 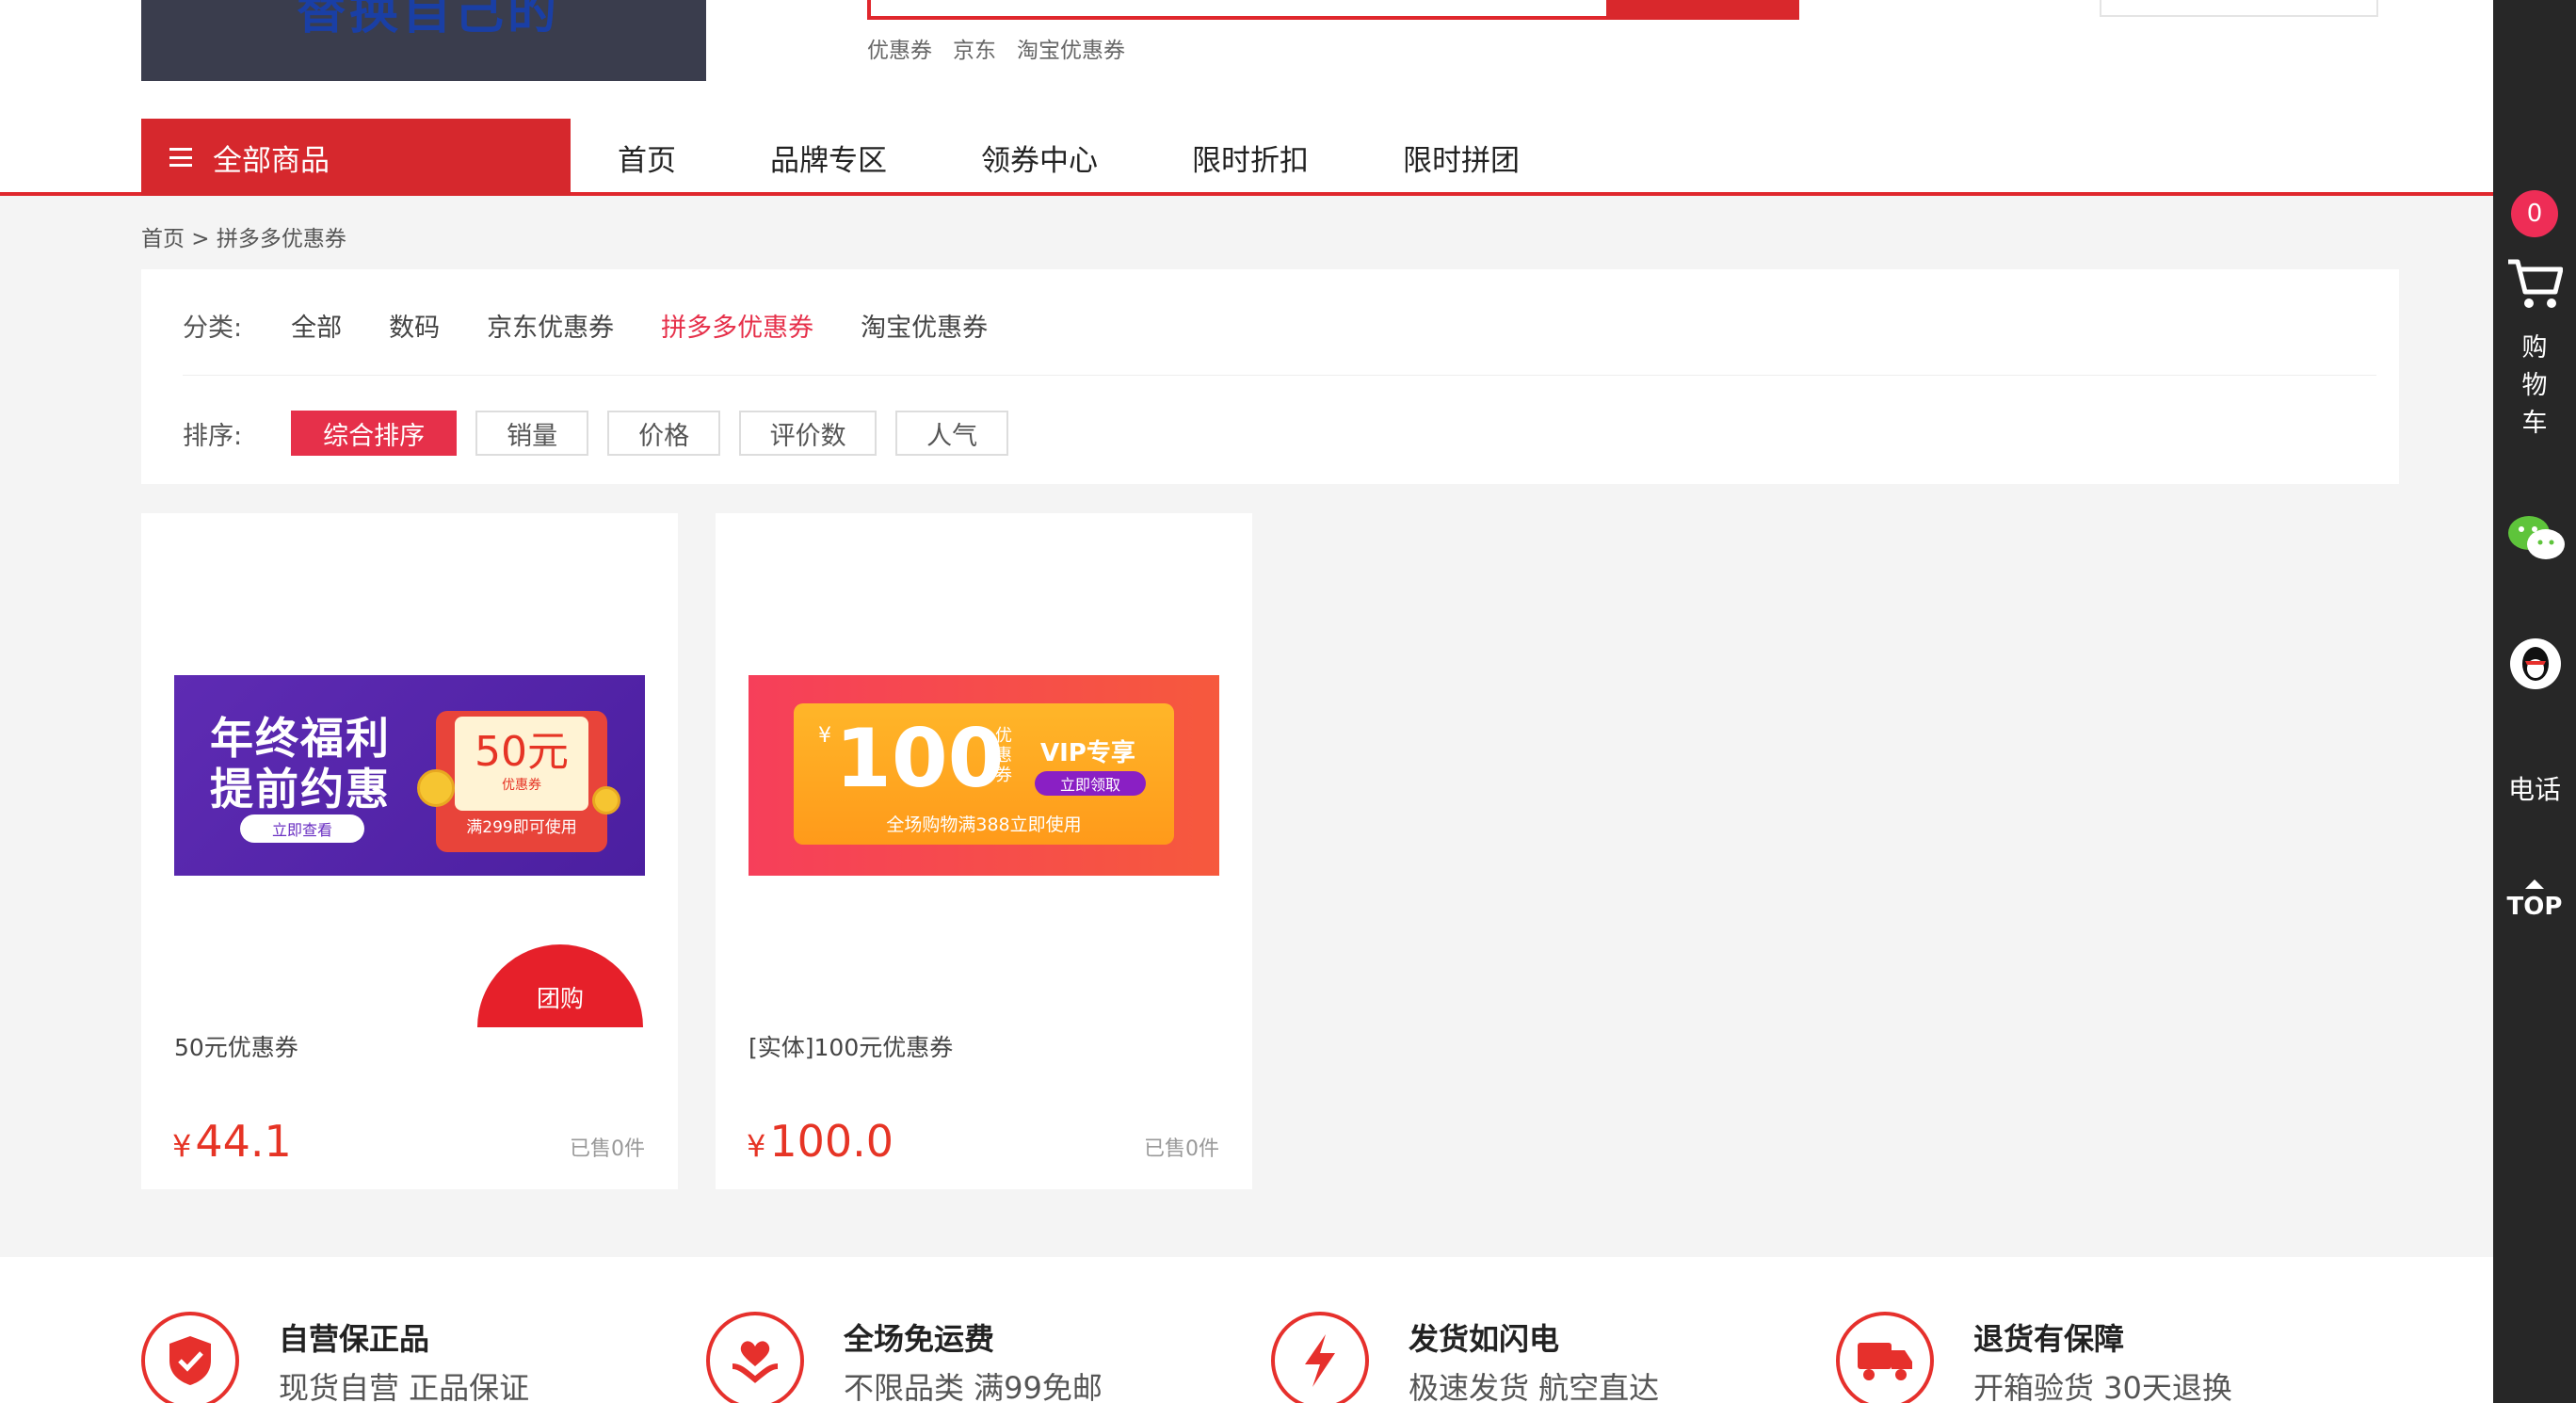 What do you see at coordinates (532, 433) in the screenshot?
I see `sort-sales: 销量` at bounding box center [532, 433].